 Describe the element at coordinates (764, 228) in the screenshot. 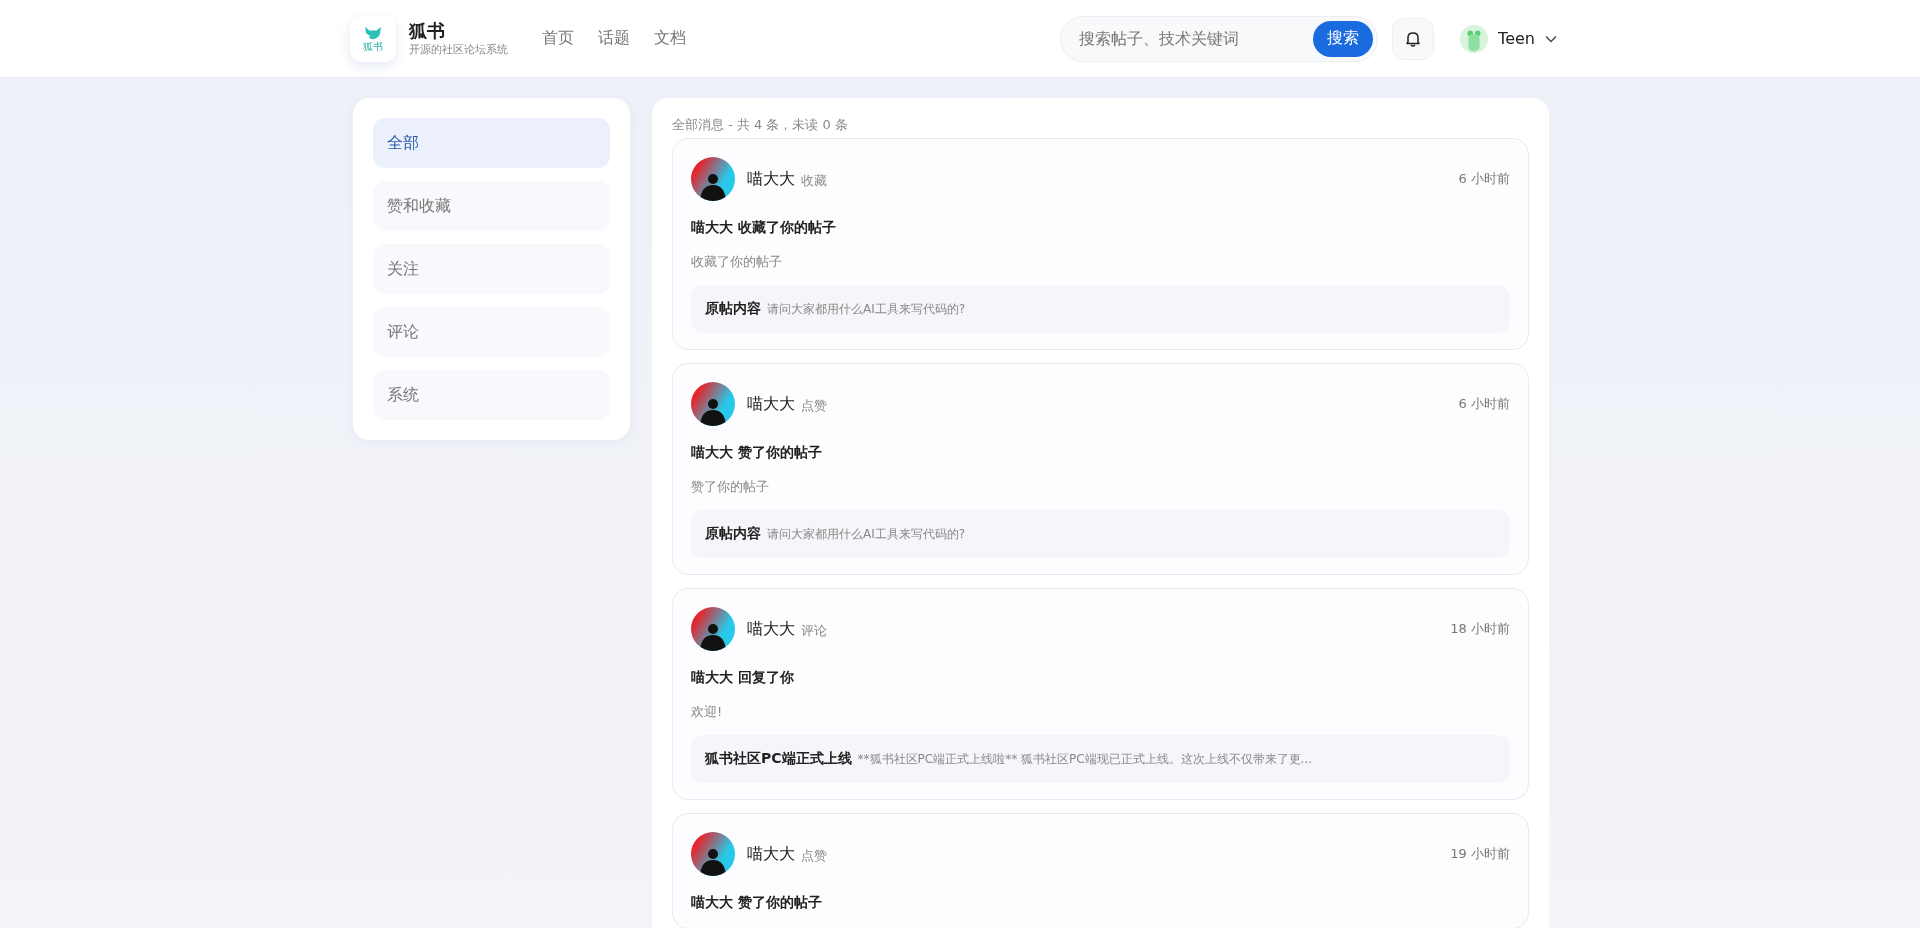

I see `message-title: 喵大大 收藏了你的帖子` at that location.